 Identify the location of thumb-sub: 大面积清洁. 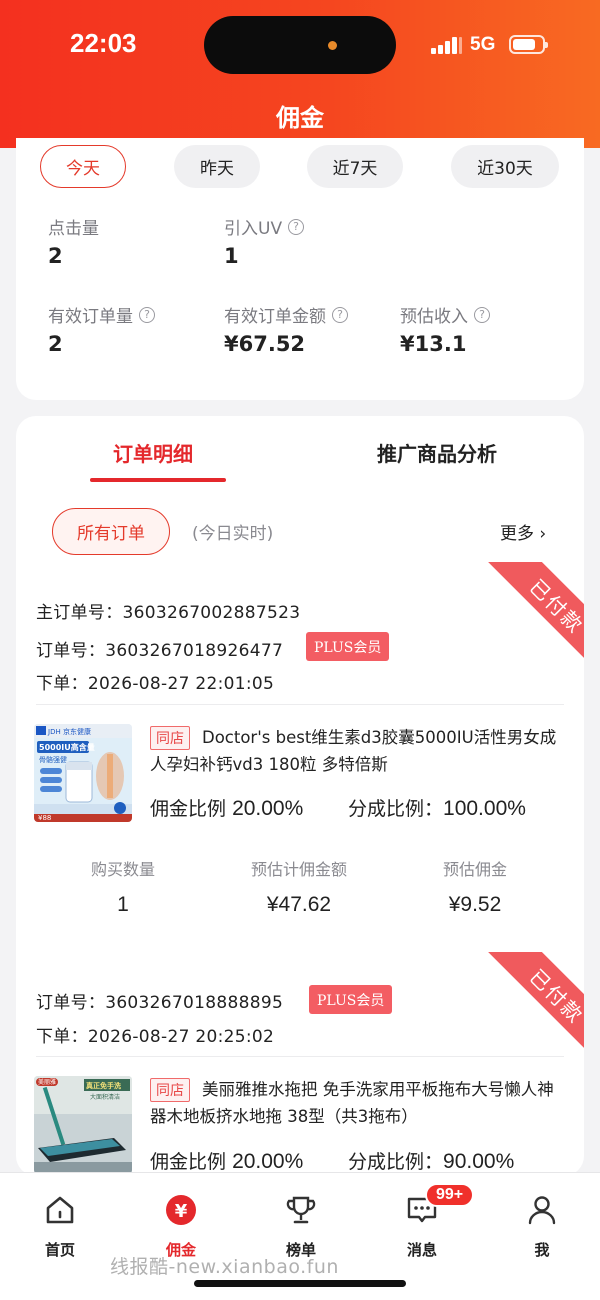
(105, 1097).